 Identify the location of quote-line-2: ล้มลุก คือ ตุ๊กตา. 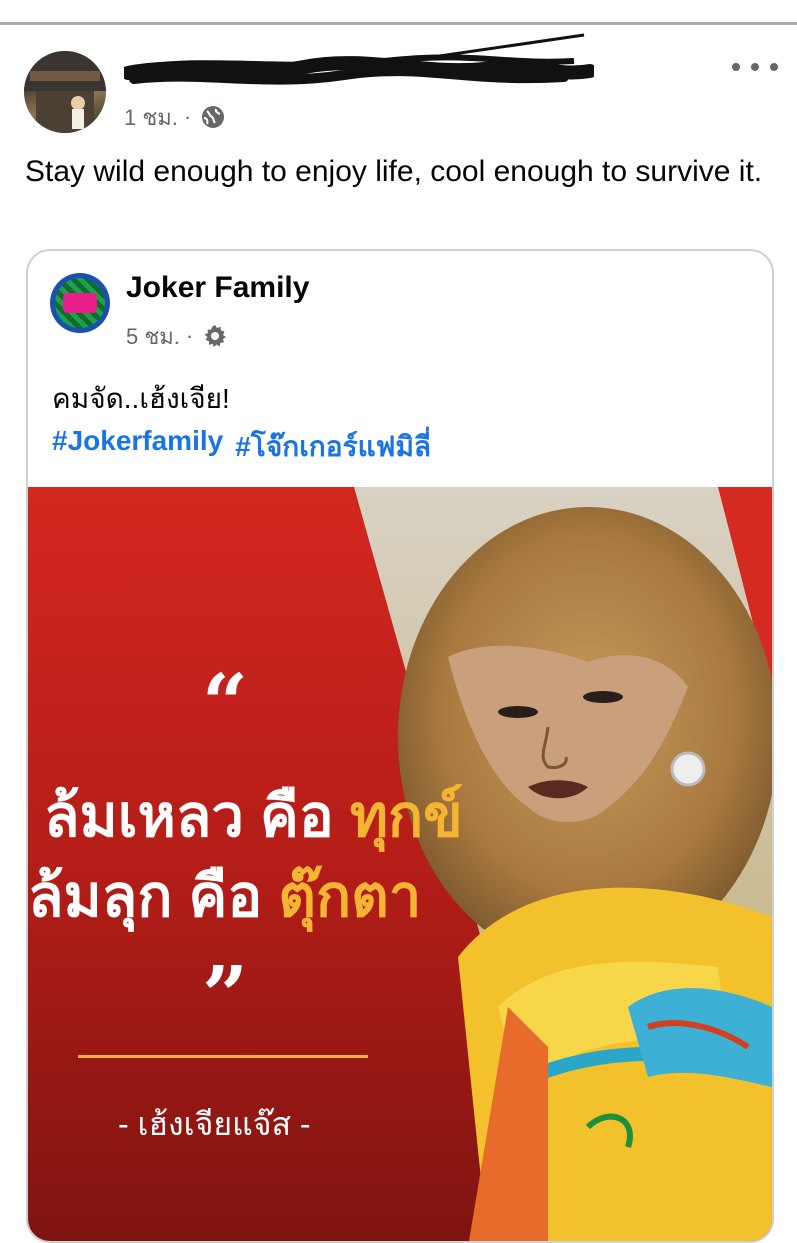
(224, 895).